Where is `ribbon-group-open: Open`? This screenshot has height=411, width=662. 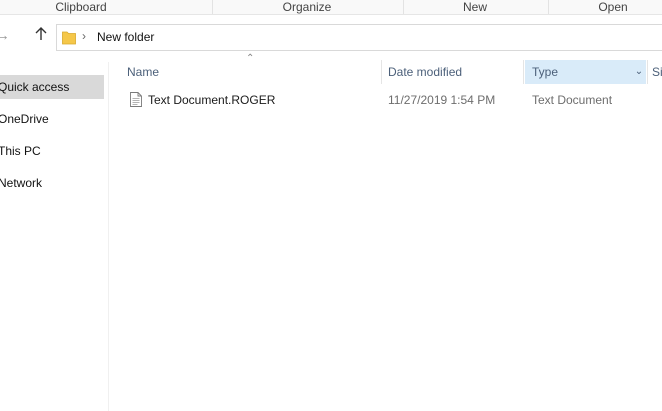
ribbon-group-open: Open is located at coordinates (613, 7).